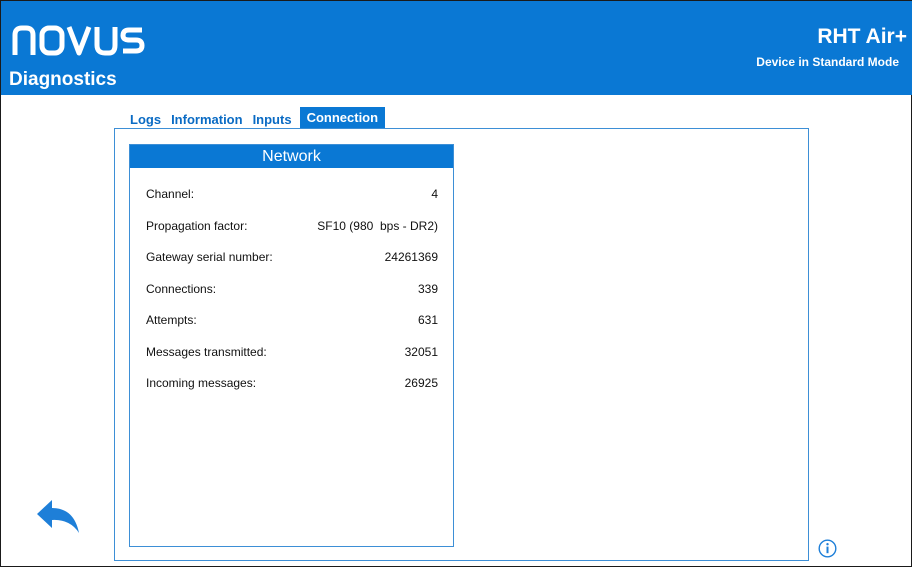 The height and width of the screenshot is (567, 912). I want to click on row-value: 32051, so click(421, 351).